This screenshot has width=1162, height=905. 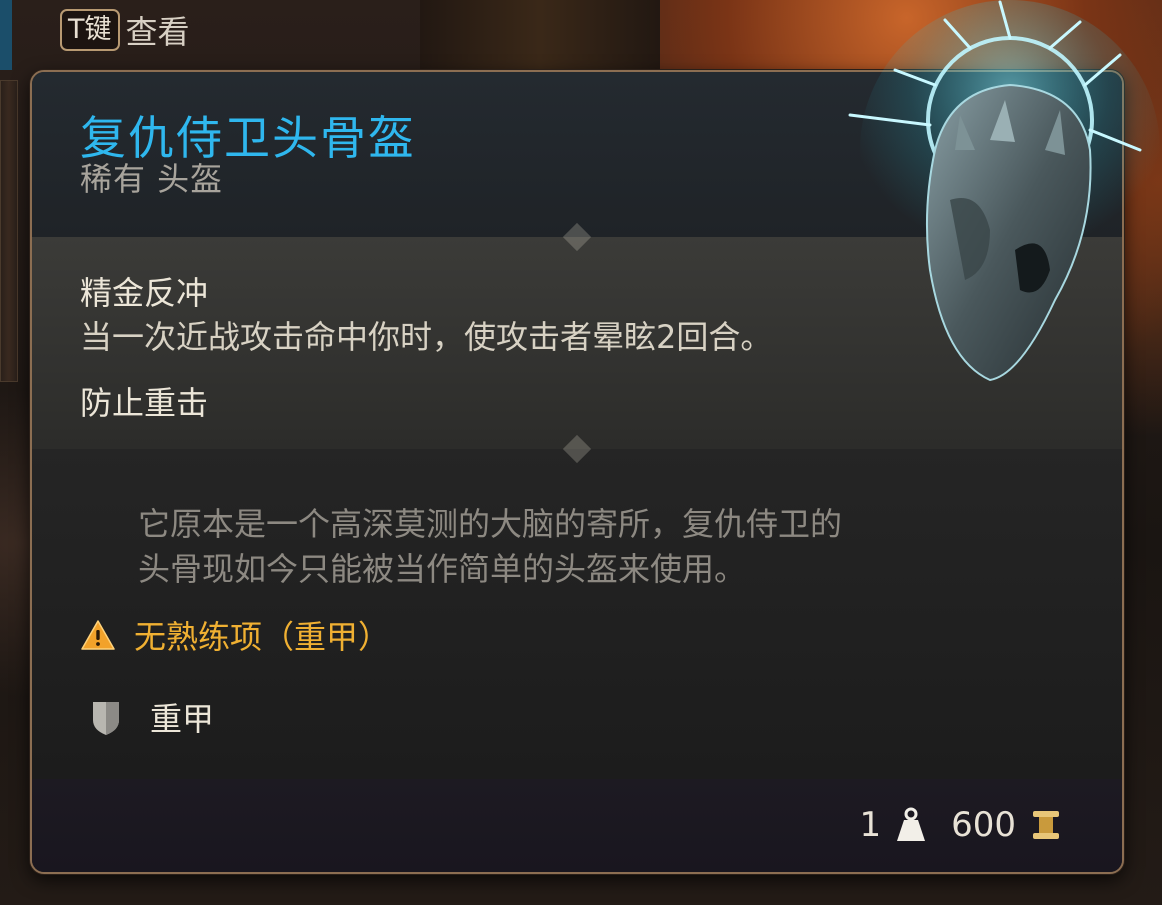 I want to click on warning-triangle-icon, so click(x=98, y=635).